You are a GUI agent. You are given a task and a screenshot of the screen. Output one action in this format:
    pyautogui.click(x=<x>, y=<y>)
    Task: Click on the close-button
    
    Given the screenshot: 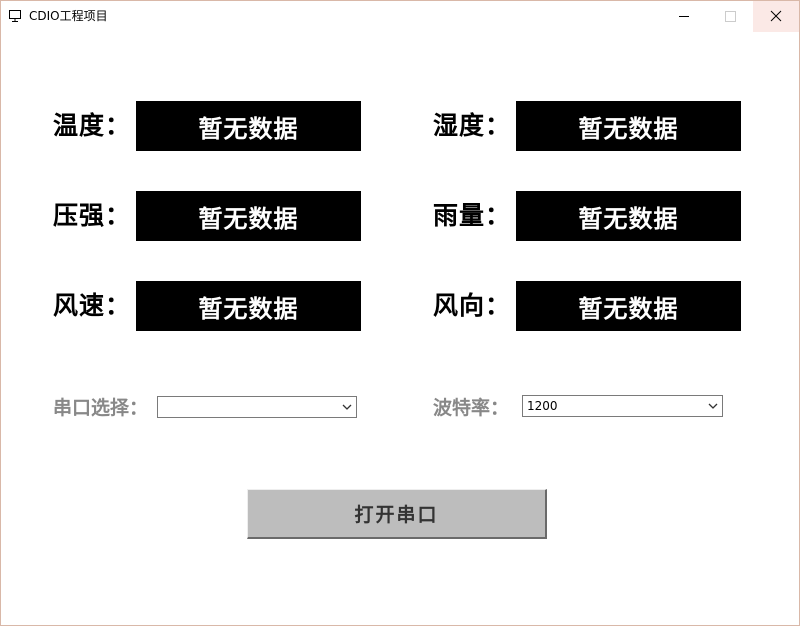 What is the action you would take?
    pyautogui.click(x=776, y=16)
    